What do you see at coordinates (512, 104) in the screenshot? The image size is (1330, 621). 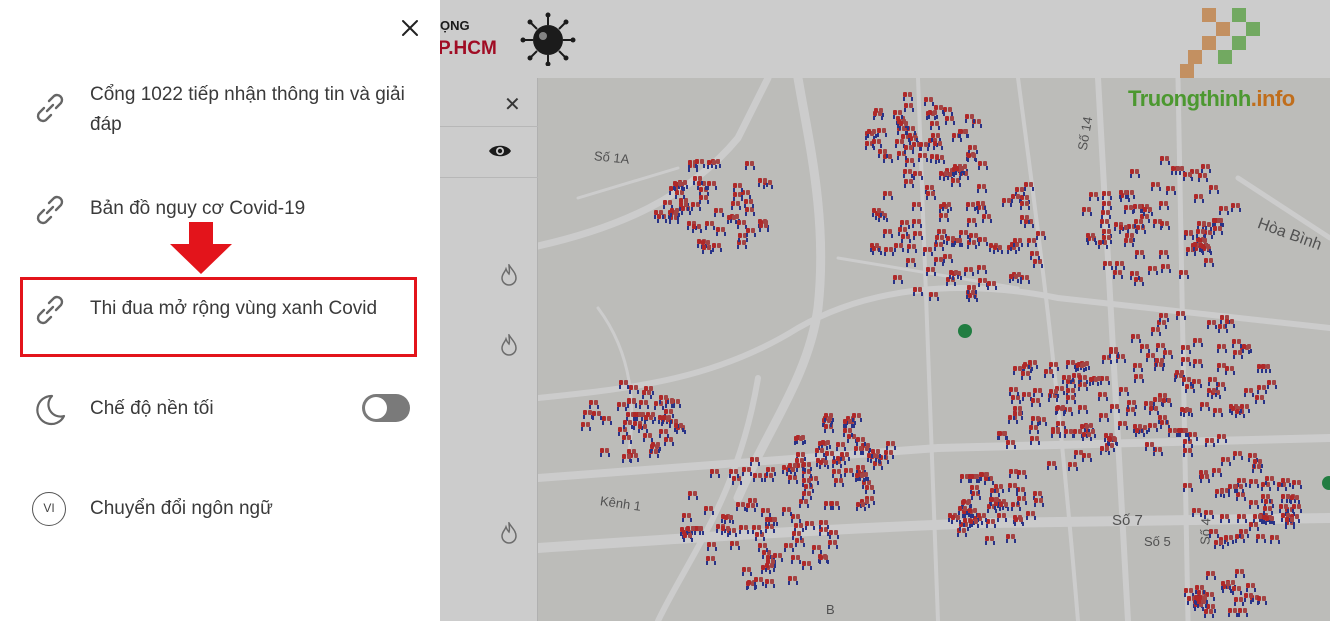 I see `panel-close-icon: ✕` at bounding box center [512, 104].